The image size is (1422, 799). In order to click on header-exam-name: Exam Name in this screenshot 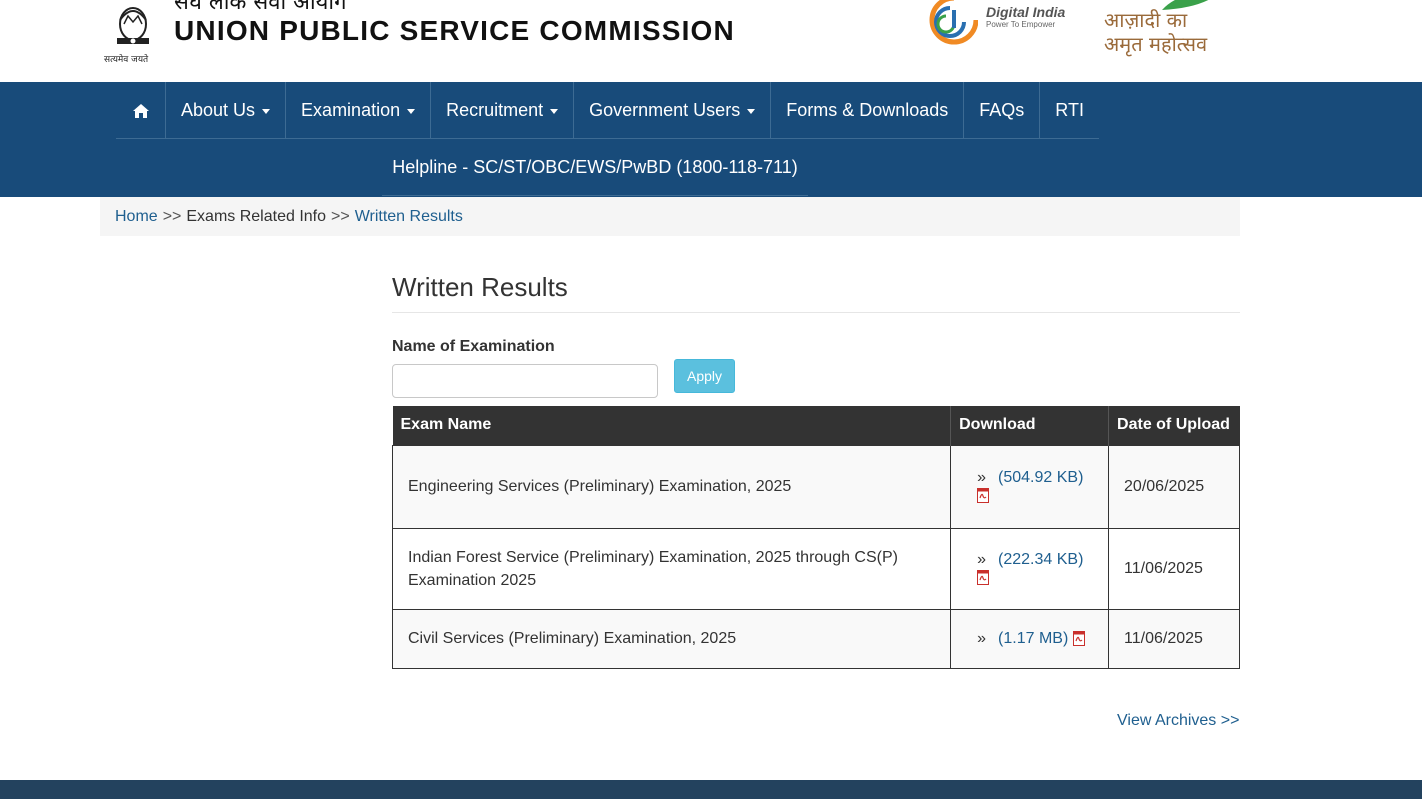, I will do `click(672, 425)`.